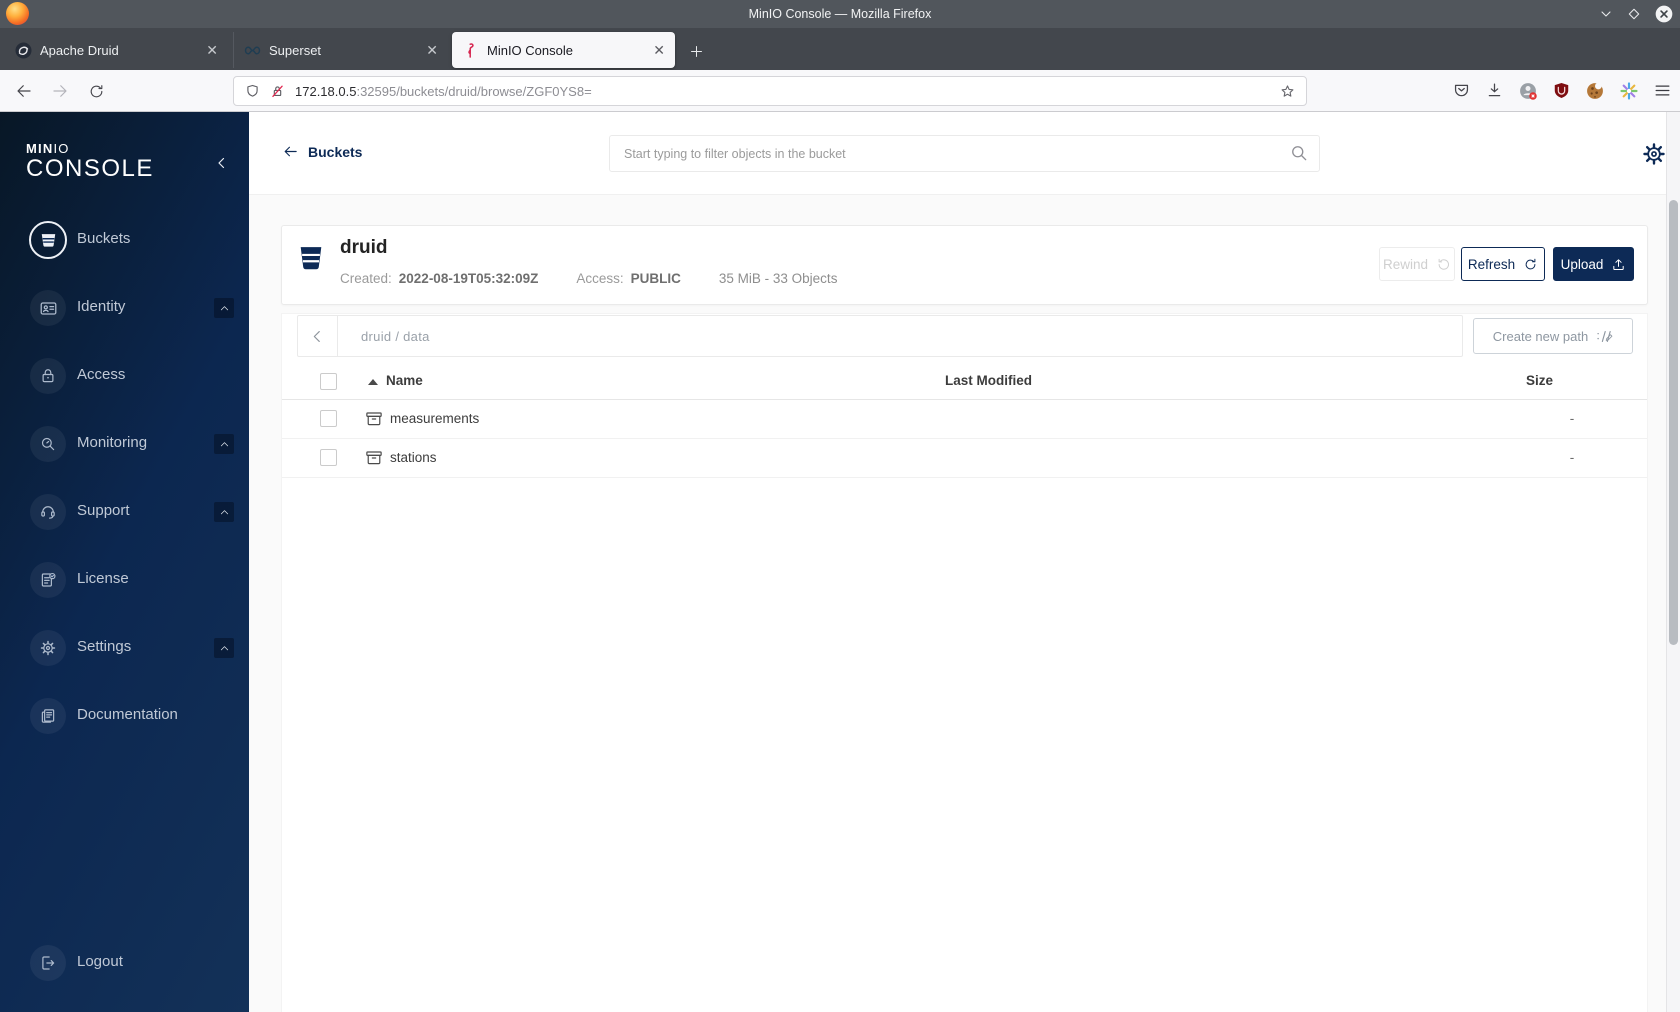 The width and height of the screenshot is (1680, 1012). Describe the element at coordinates (24, 91) in the screenshot. I see `back-icon` at that location.